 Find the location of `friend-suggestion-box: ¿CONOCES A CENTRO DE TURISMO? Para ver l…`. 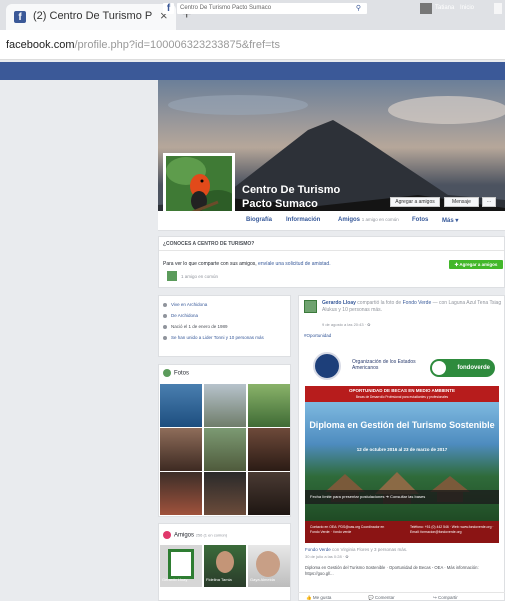

friend-suggestion-box: ¿CONOCES A CENTRO DE TURISMO? Para ver l… is located at coordinates (331, 262).